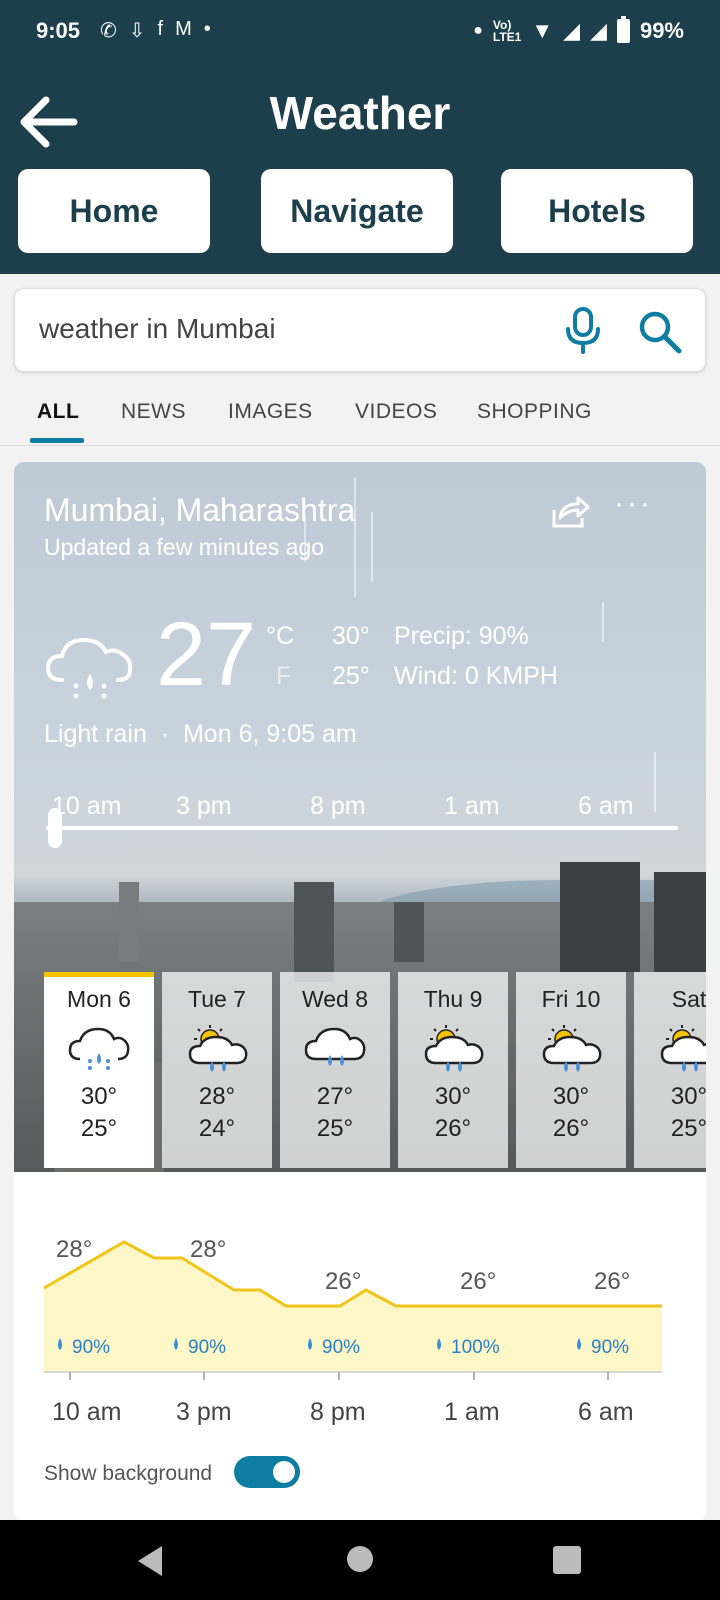  Describe the element at coordinates (153, 412) in the screenshot. I see `tab-news: NEWS` at that location.